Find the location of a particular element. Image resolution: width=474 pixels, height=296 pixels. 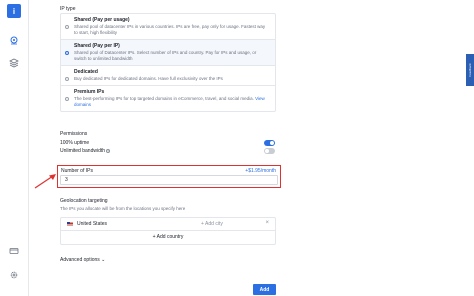

number-of-ips-label: Number of IPs is located at coordinates (77, 171).